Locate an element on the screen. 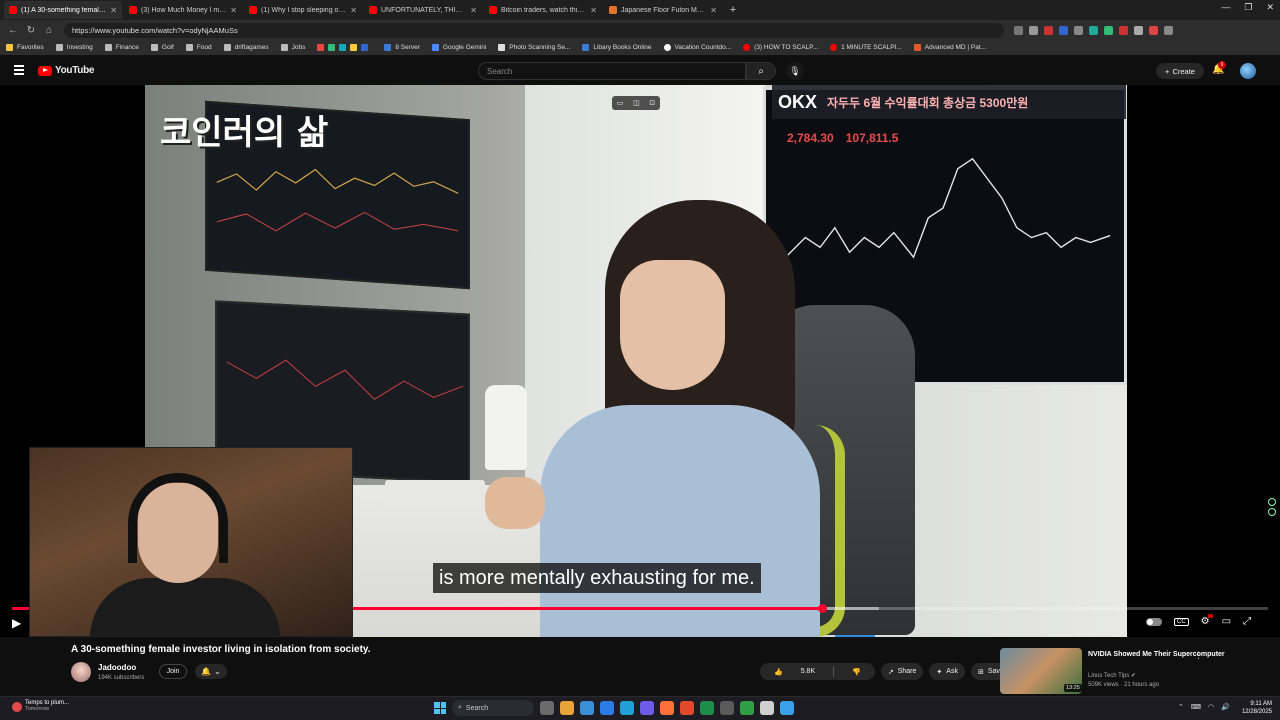  favorite-star-icon is located at coordinates (1033, 30).